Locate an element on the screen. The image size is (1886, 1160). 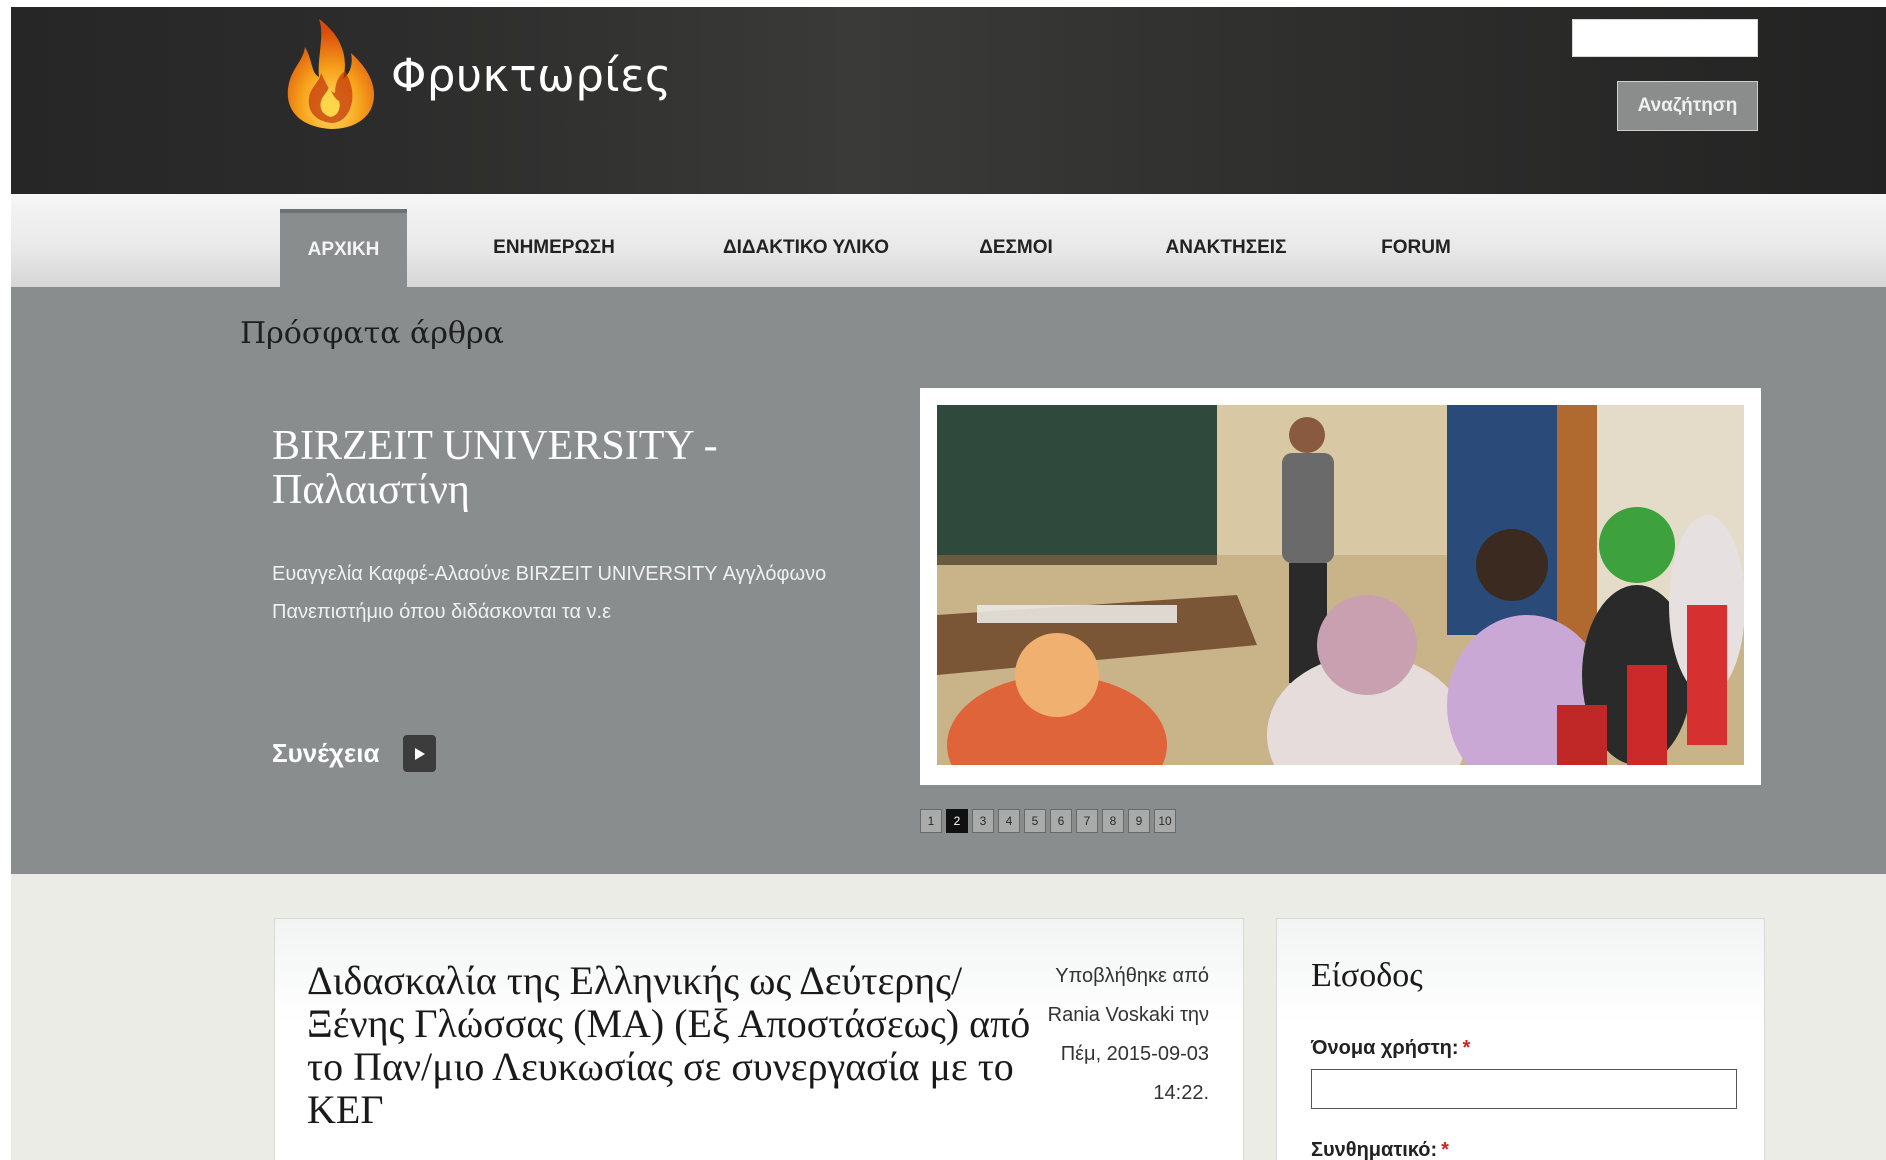
slide-title: BIRZEIT UNIVERSITY - Παλαιστίνη is located at coordinates (512, 468).